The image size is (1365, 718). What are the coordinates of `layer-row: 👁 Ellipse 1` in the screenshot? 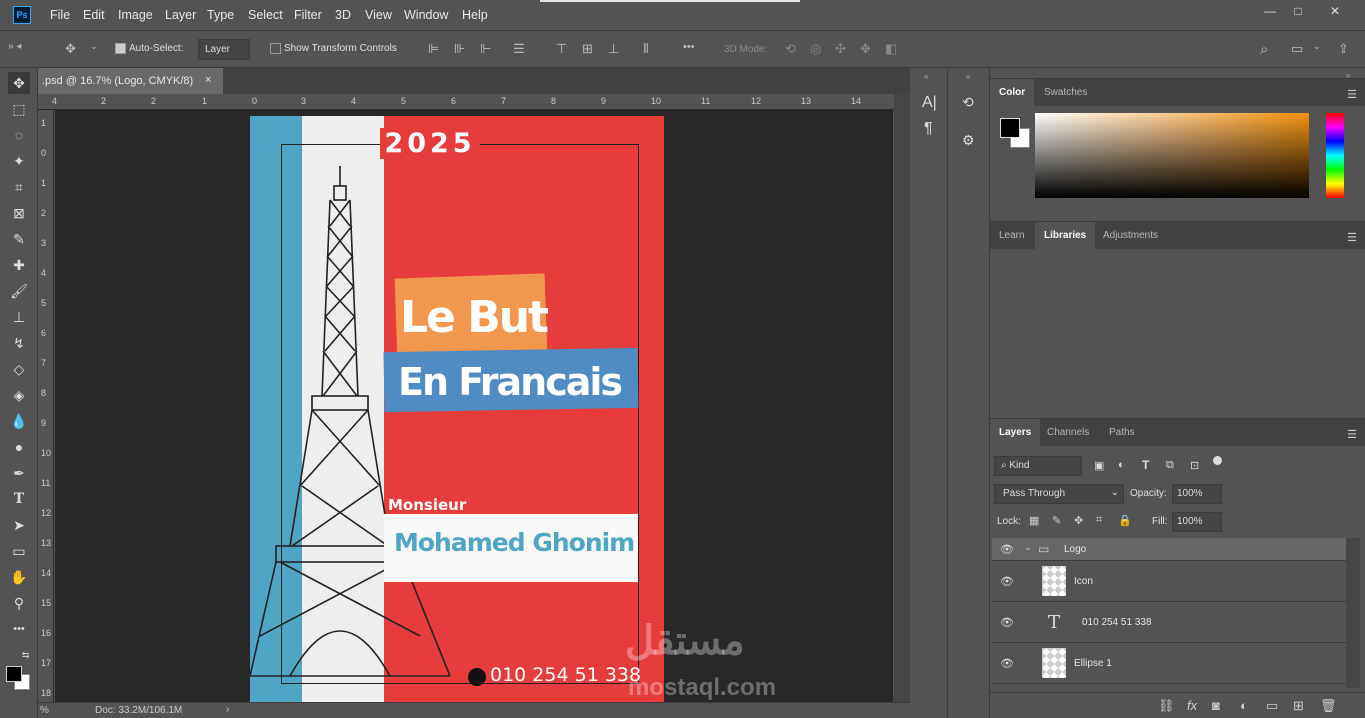 It's located at (1169, 663).